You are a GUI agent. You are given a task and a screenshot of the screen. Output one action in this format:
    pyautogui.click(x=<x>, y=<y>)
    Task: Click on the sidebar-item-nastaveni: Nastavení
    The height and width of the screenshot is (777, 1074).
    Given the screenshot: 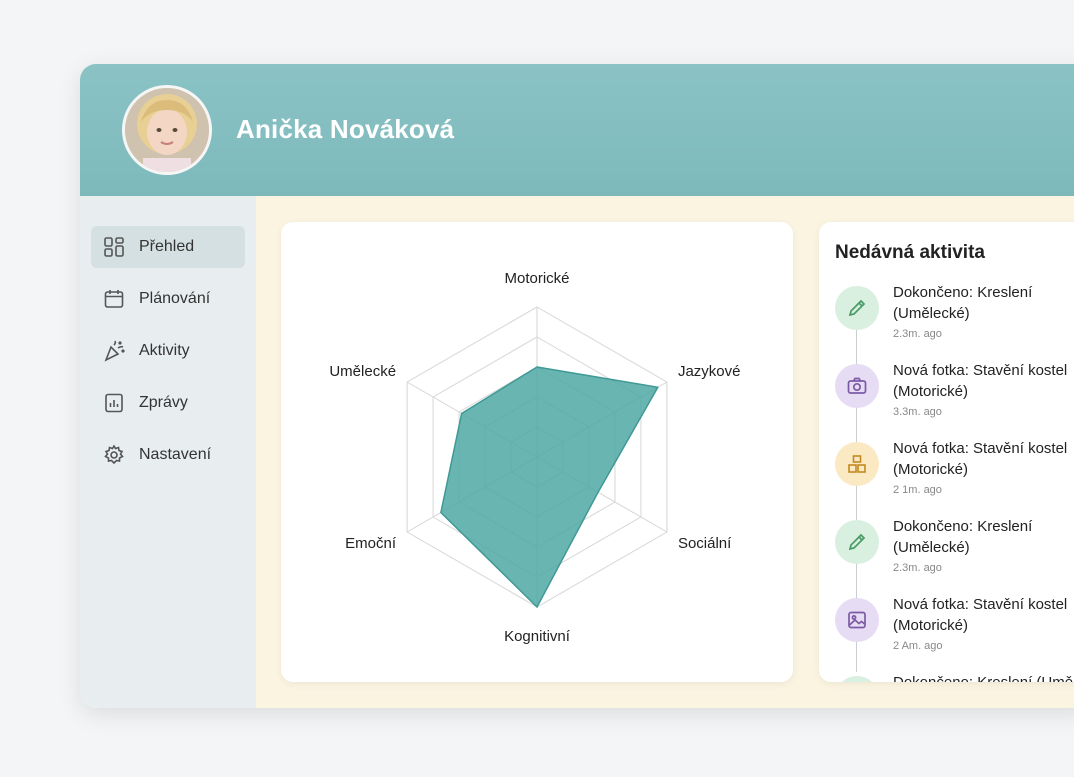 What is the action you would take?
    pyautogui.click(x=168, y=455)
    